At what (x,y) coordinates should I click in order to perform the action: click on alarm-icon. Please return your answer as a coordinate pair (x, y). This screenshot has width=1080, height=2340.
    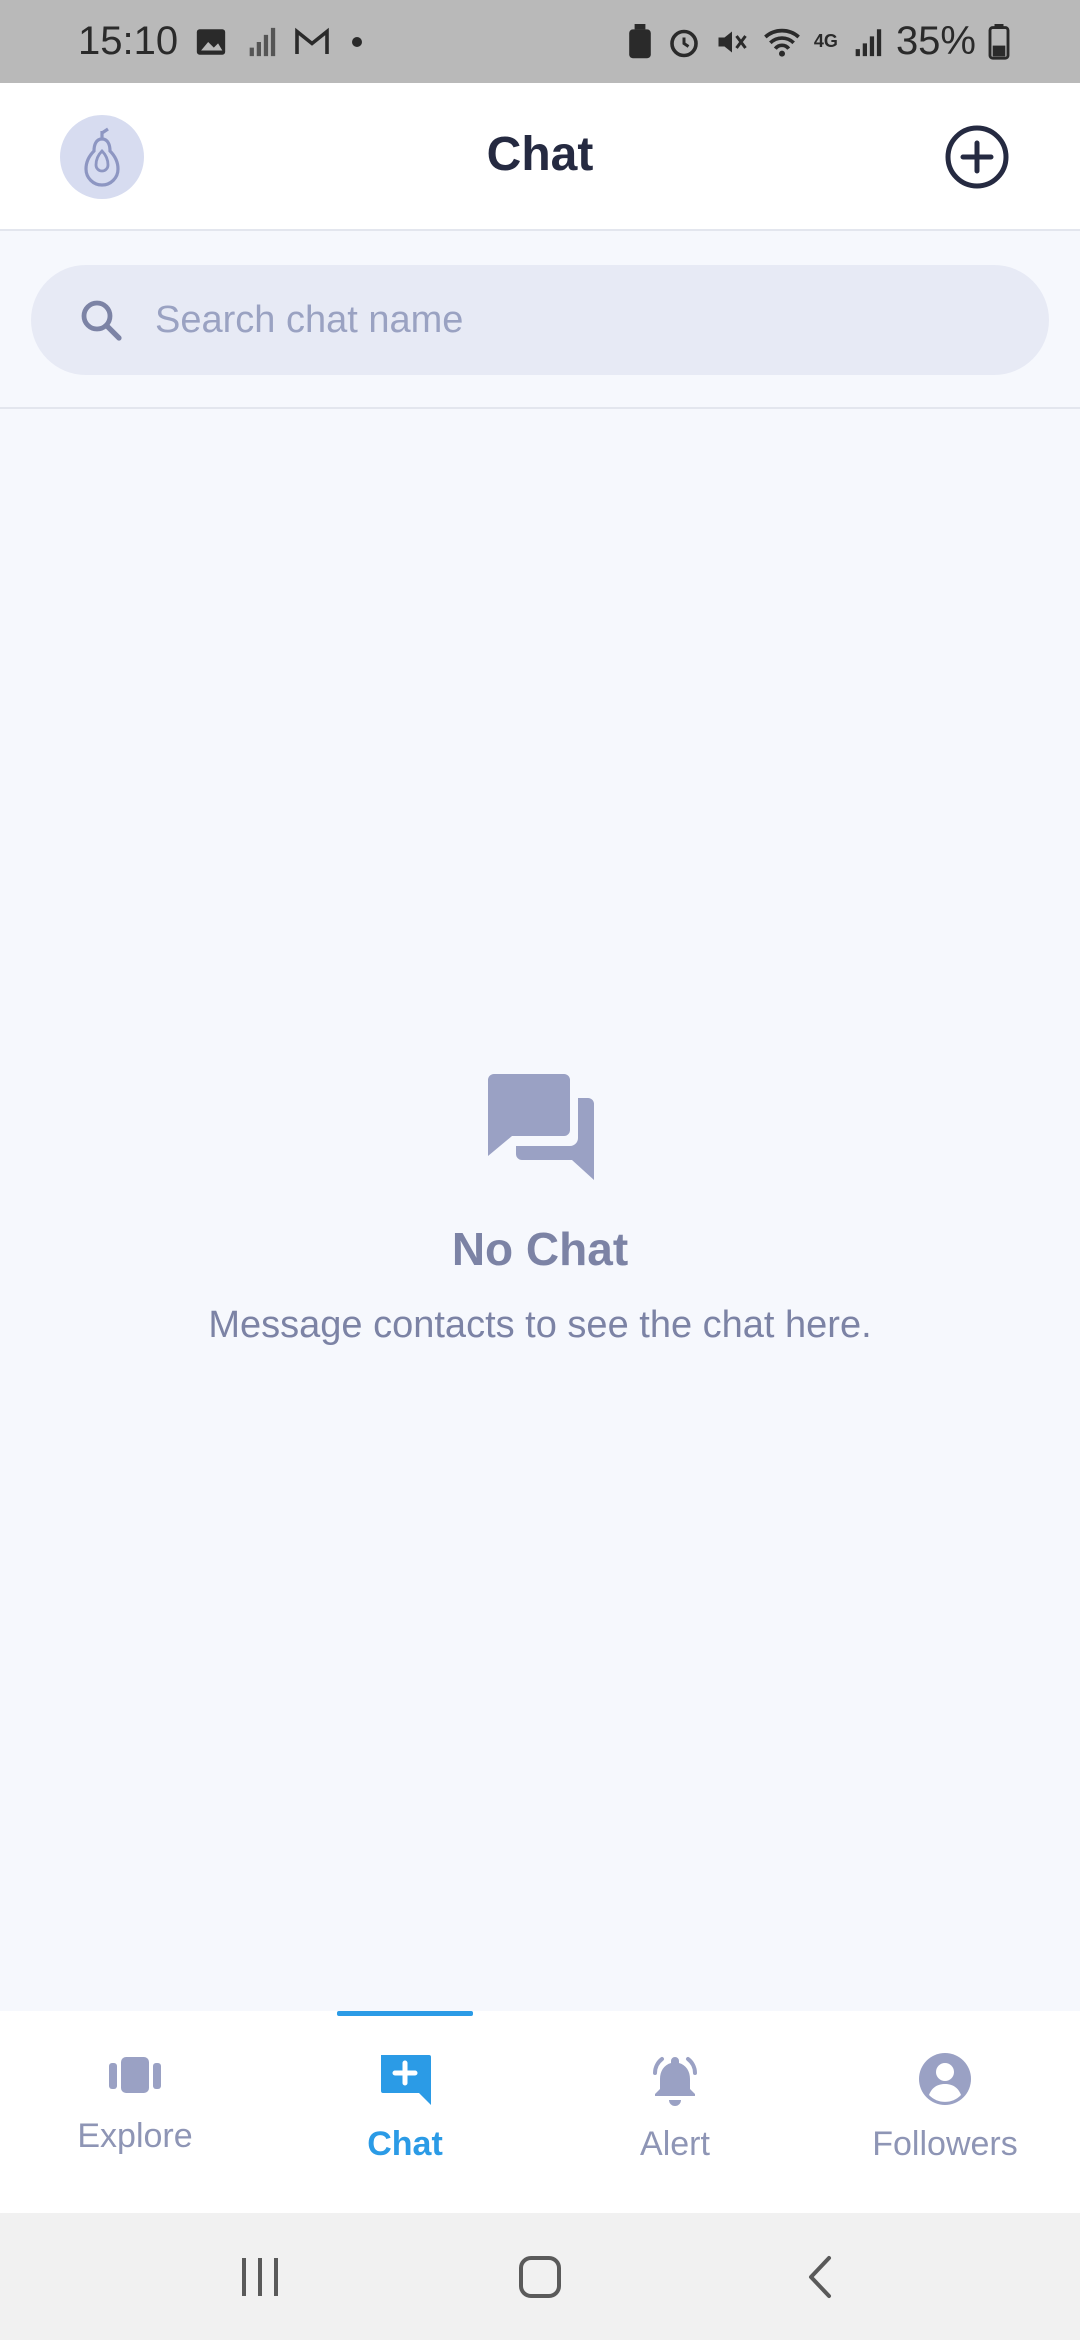
    Looking at the image, I should click on (684, 42).